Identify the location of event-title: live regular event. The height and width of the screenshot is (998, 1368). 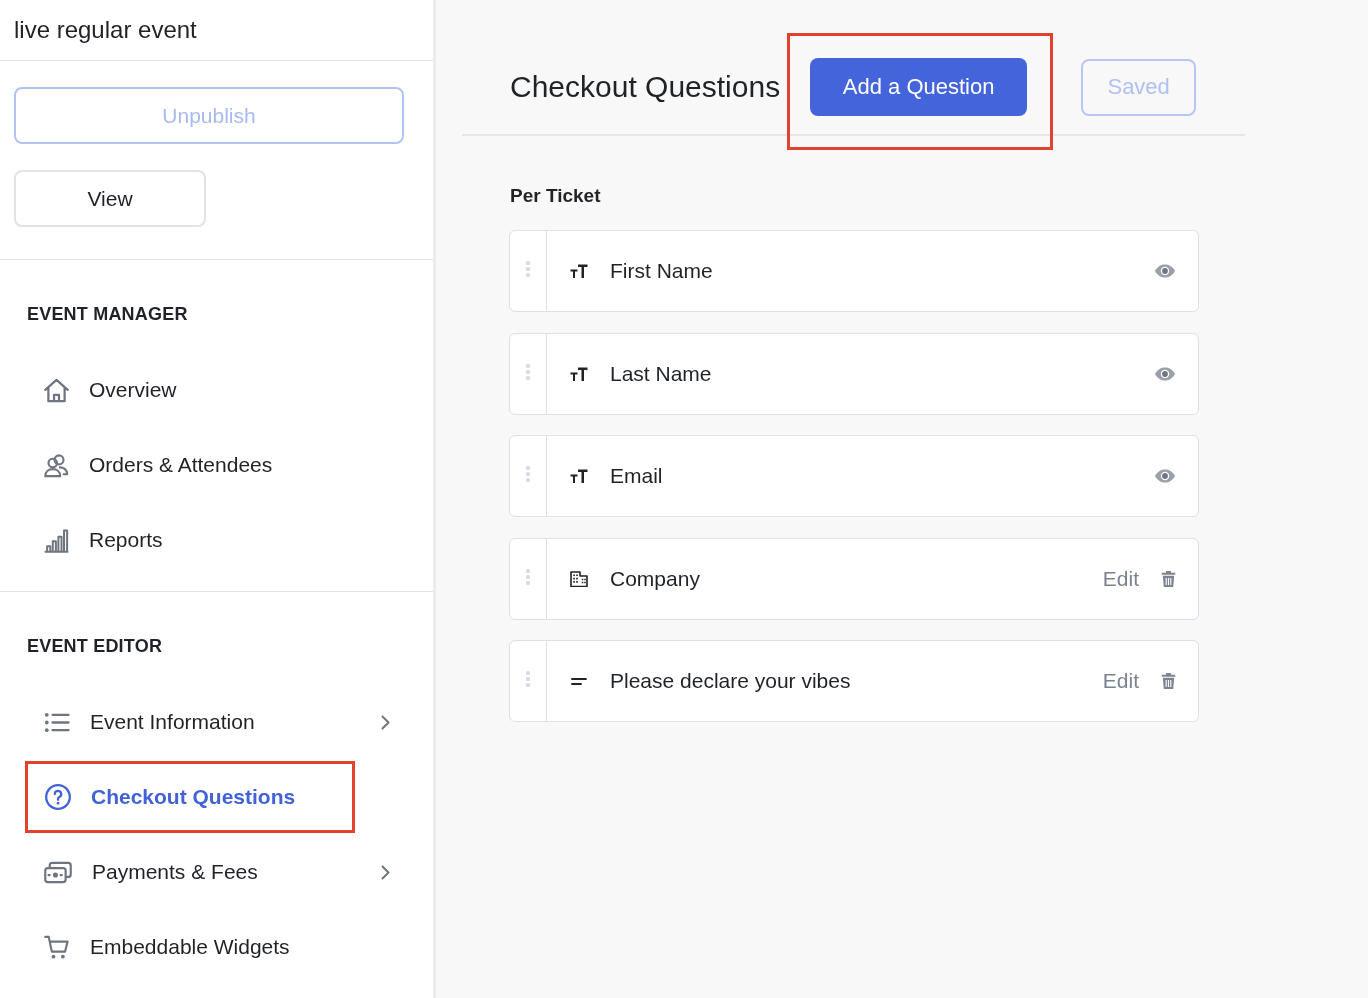
(105, 30).